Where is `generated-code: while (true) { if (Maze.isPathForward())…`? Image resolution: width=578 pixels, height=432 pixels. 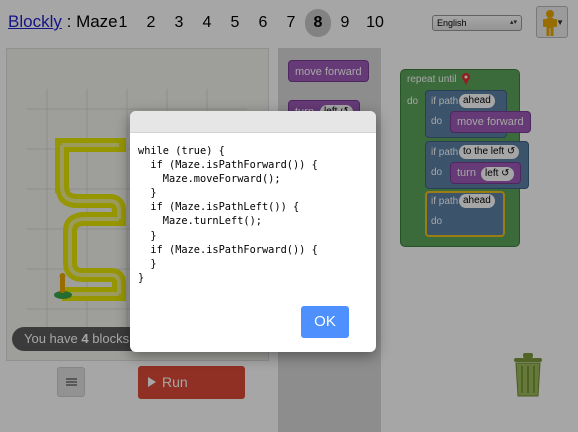
generated-code: while (true) { if (Maze.isPathForward())… is located at coordinates (228, 214).